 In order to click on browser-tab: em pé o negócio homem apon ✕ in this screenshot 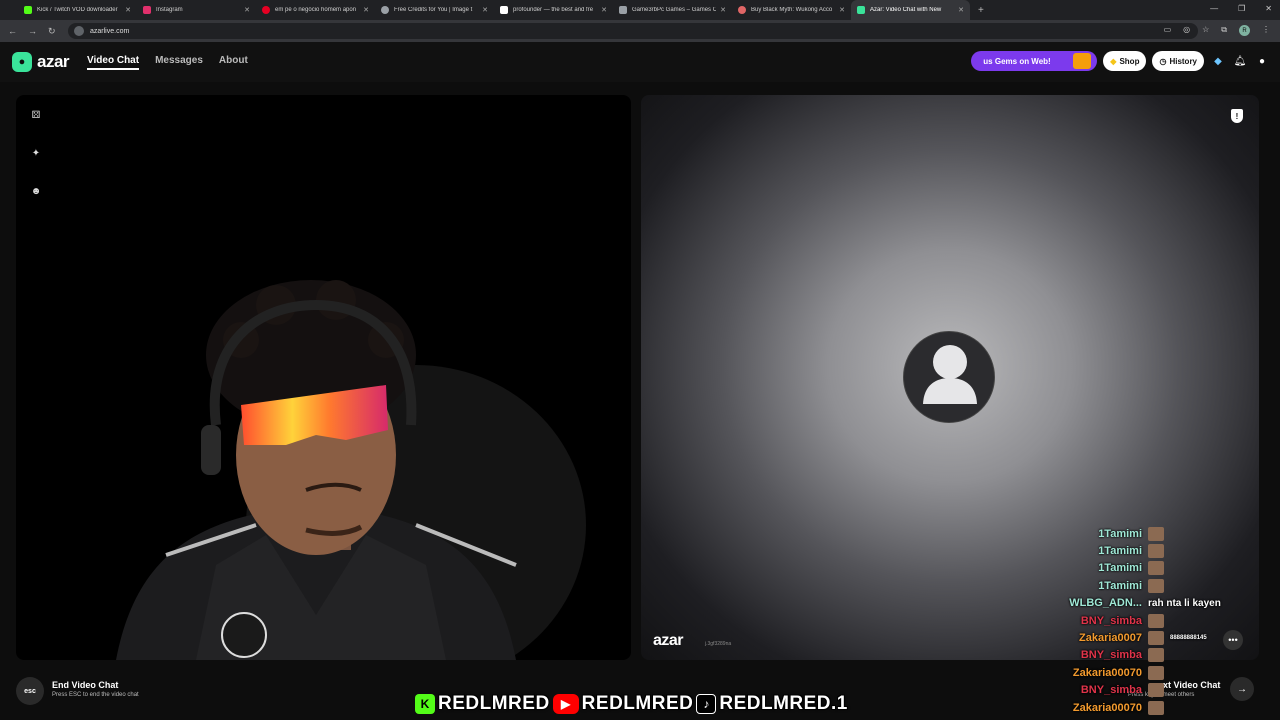, I will do `click(315, 10)`.